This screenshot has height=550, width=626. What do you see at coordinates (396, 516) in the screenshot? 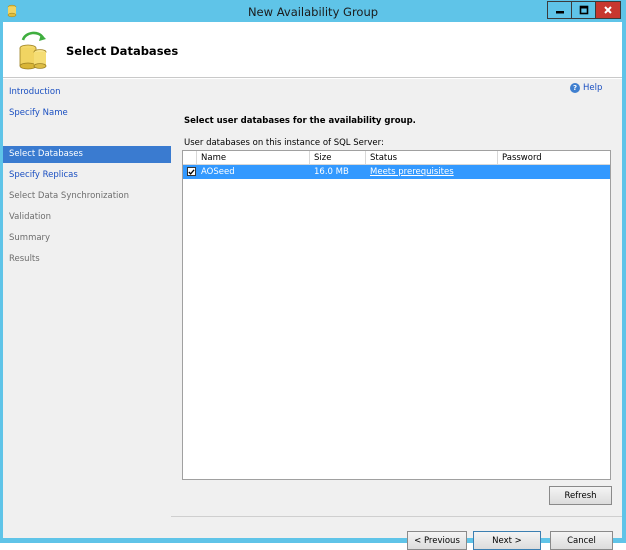
I see `footer-separator` at bounding box center [396, 516].